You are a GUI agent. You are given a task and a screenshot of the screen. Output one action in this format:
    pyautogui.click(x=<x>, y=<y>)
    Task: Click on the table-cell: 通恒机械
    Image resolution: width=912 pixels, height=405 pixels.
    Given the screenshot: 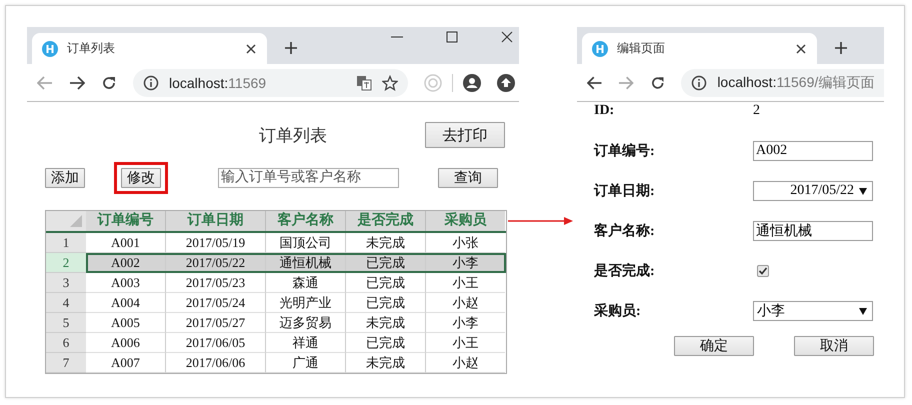 What is the action you would take?
    pyautogui.click(x=306, y=263)
    